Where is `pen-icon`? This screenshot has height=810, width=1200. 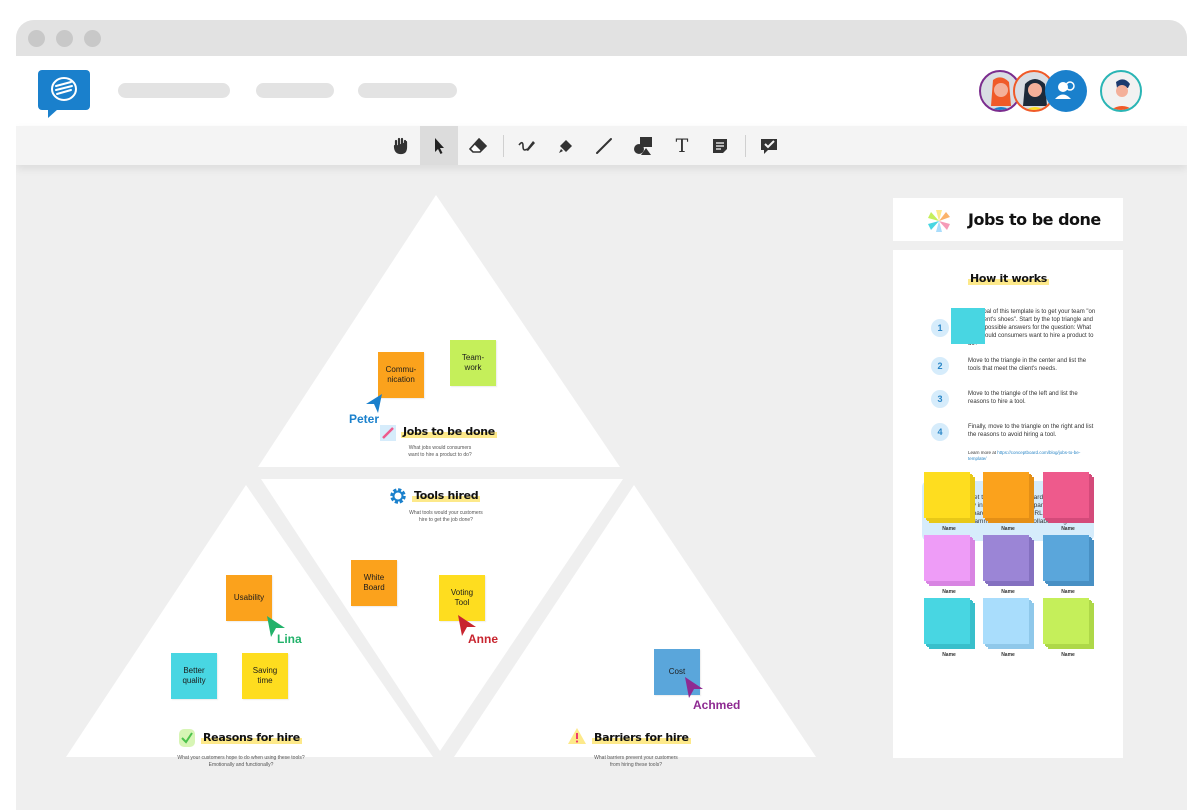 pen-icon is located at coordinates (526, 145).